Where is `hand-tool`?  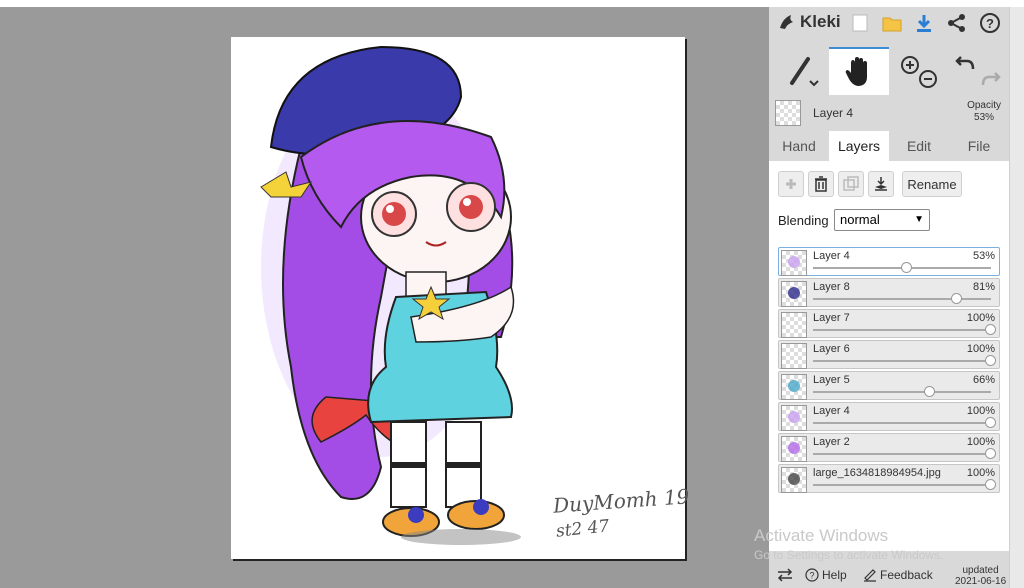 hand-tool is located at coordinates (859, 71).